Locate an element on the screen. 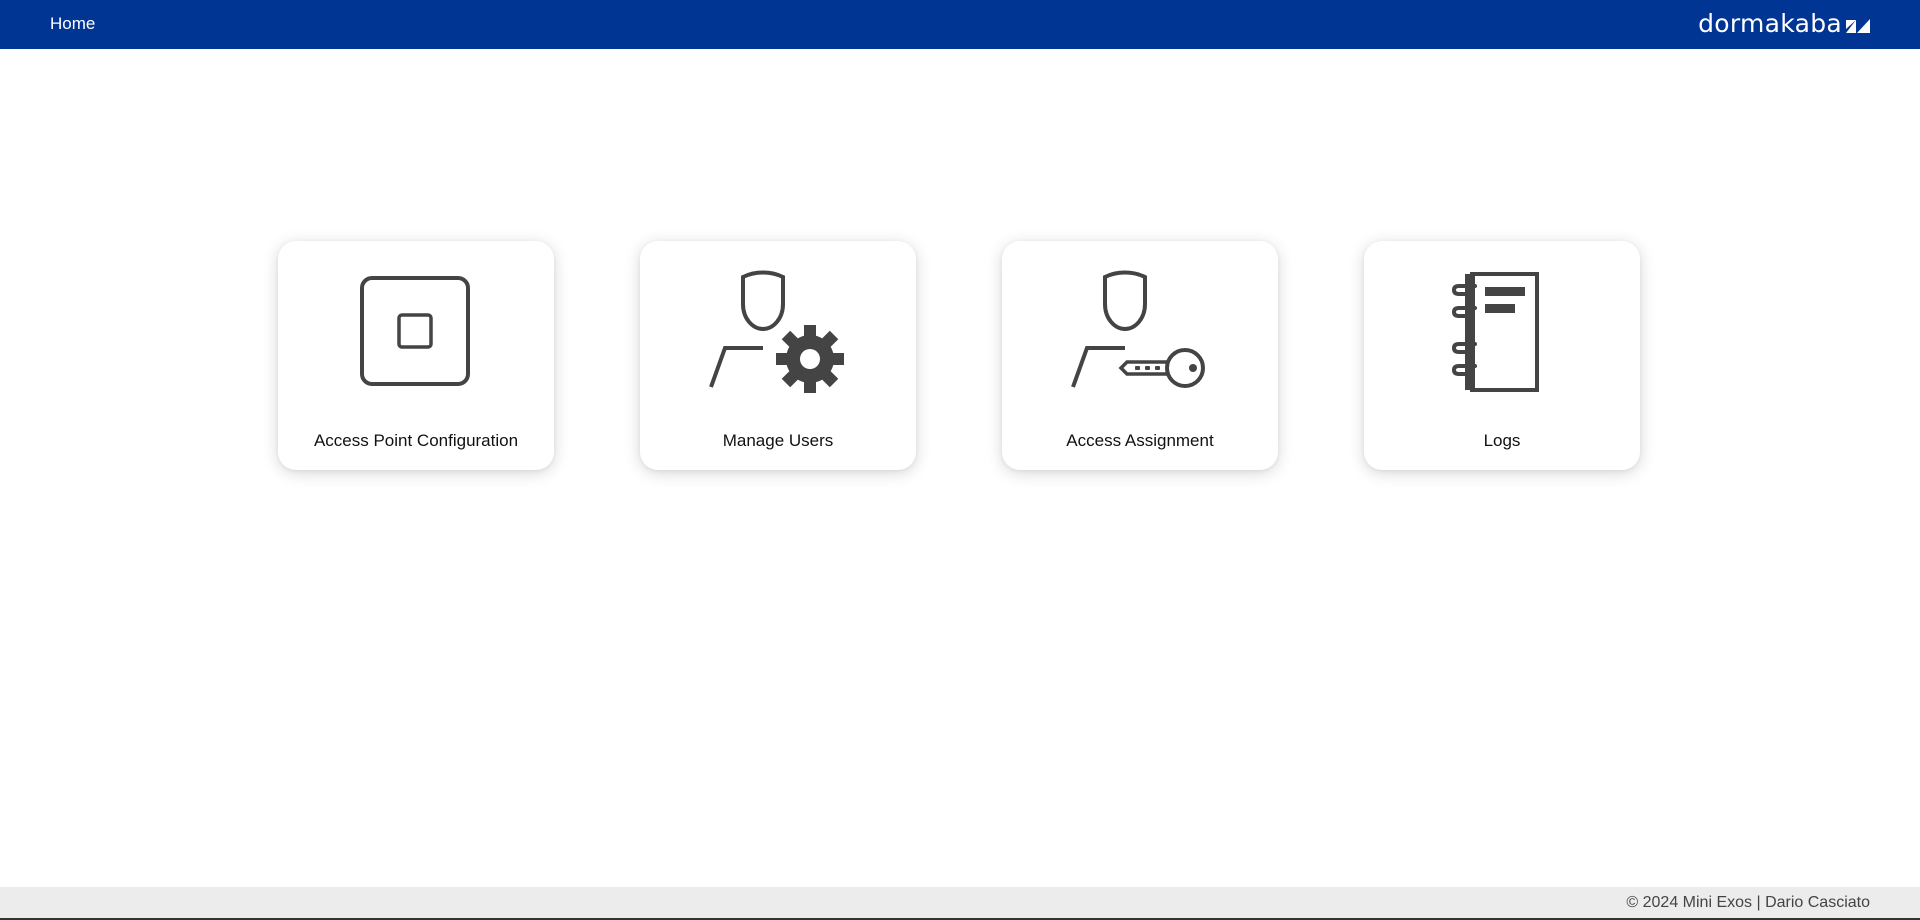 The image size is (1920, 920). brand-name: dormakaba is located at coordinates (1770, 23).